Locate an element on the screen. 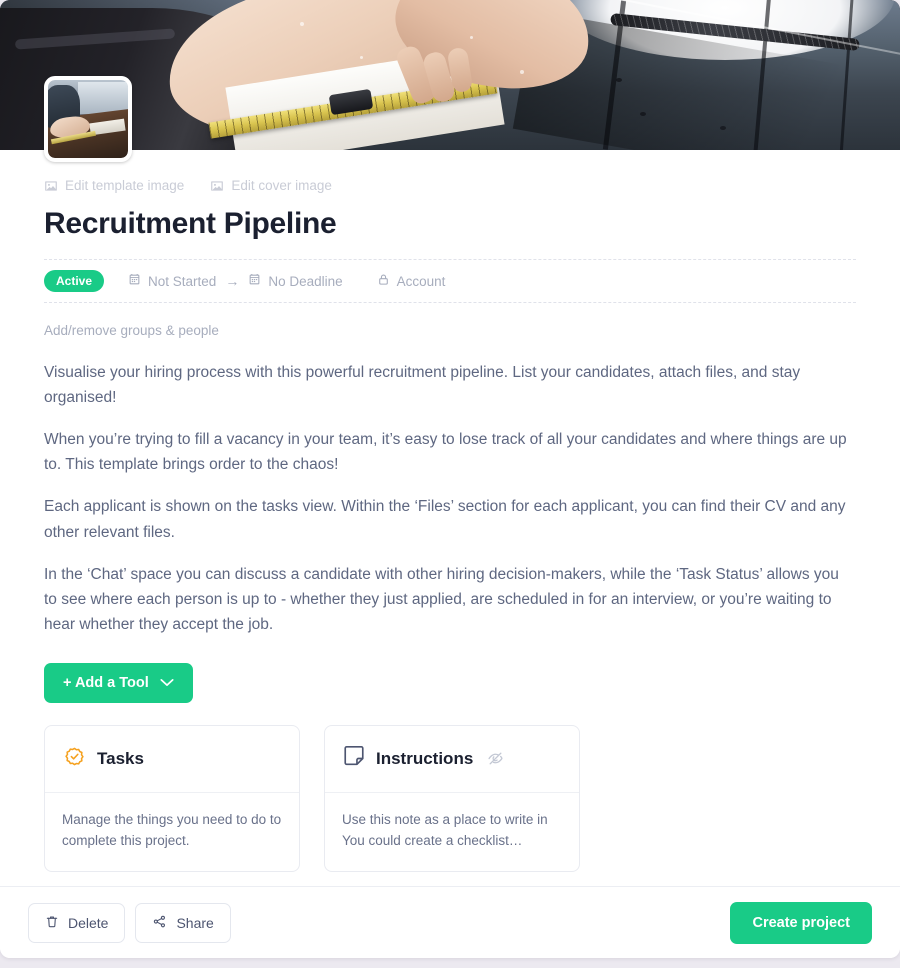 The height and width of the screenshot is (968, 900). date-range-arrow-icon: → is located at coordinates (232, 281).